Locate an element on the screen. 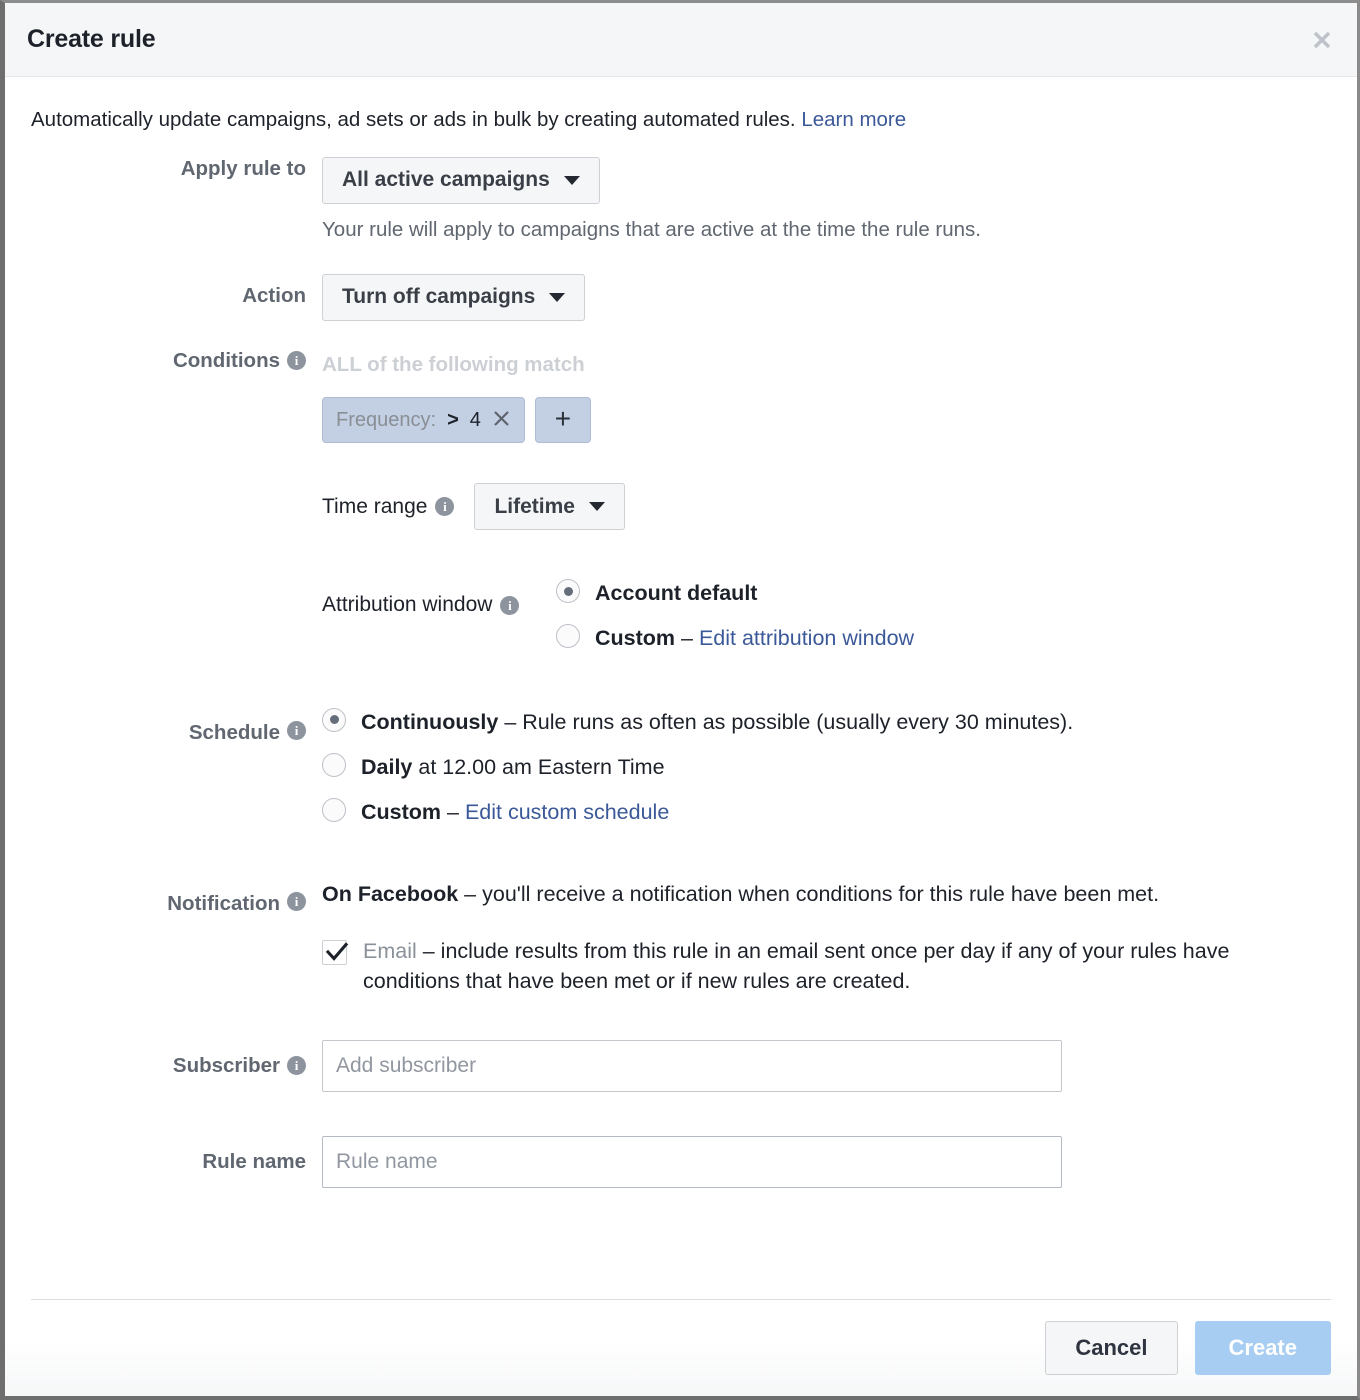 The image size is (1360, 1400). apply-rule-to-label: Apply rule to is located at coordinates (243, 168).